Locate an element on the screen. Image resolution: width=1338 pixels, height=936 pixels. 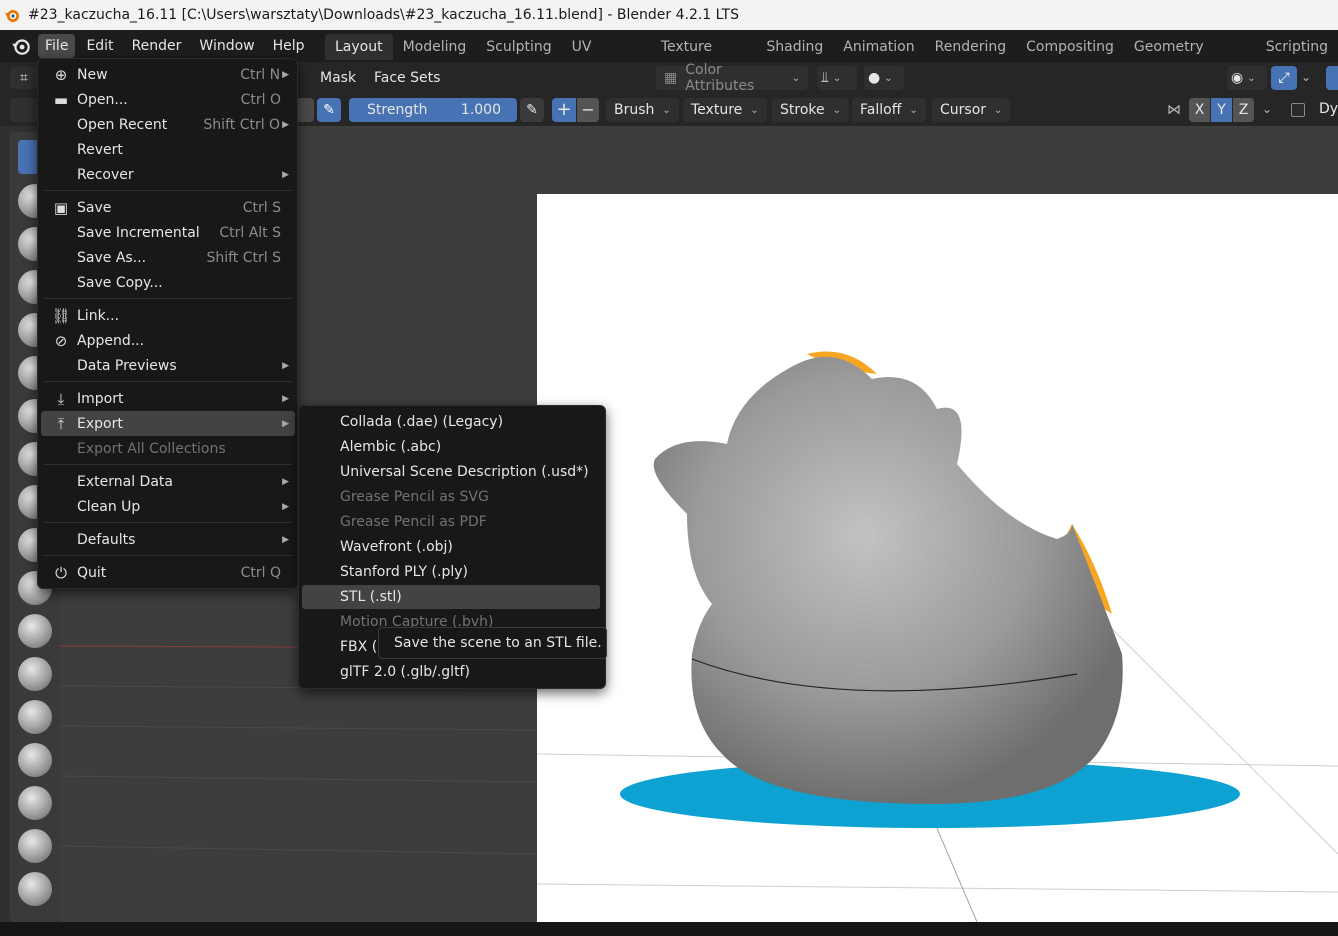
menu-item-new: ⊕ New Ctrl N ▶ is located at coordinates (168, 74).